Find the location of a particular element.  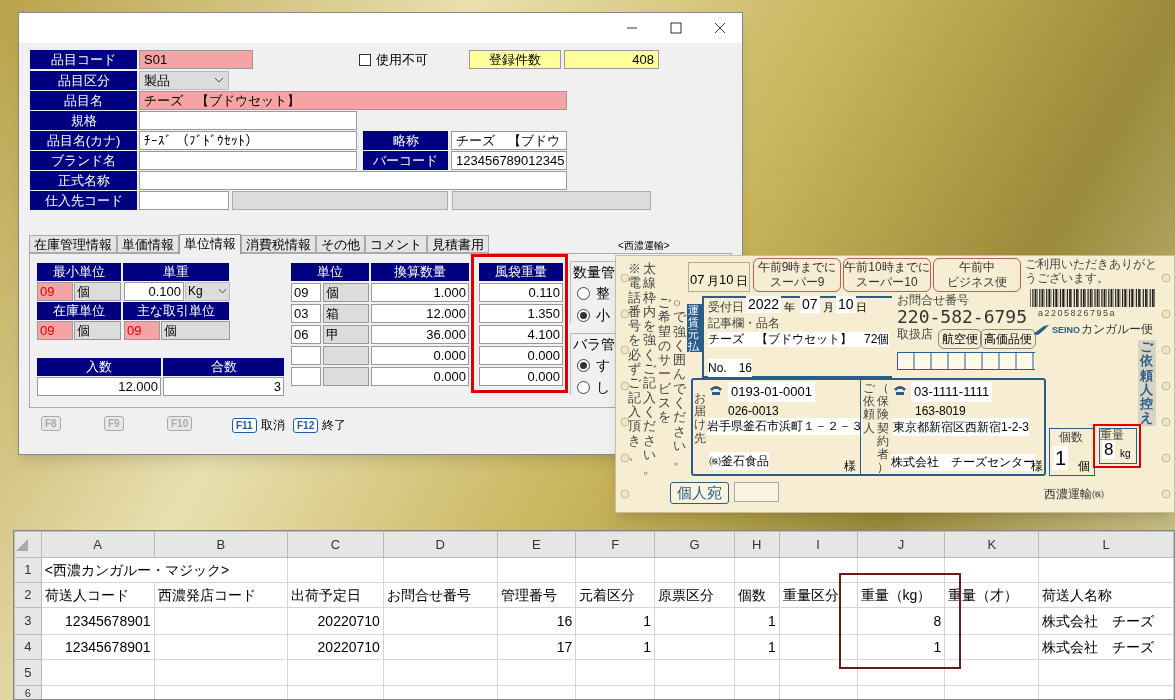

pieces-value: 1 is located at coordinates (1061, 458).